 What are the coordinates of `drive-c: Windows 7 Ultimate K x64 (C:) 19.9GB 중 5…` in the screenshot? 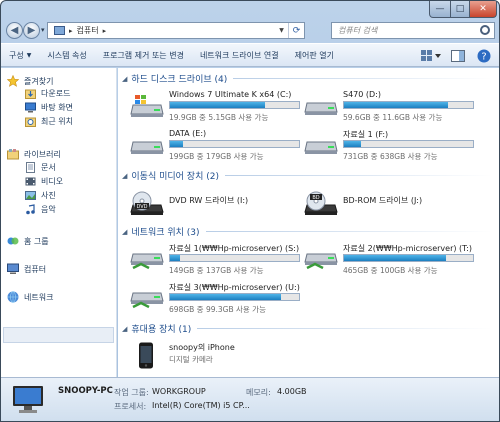 It's located at (217, 107).